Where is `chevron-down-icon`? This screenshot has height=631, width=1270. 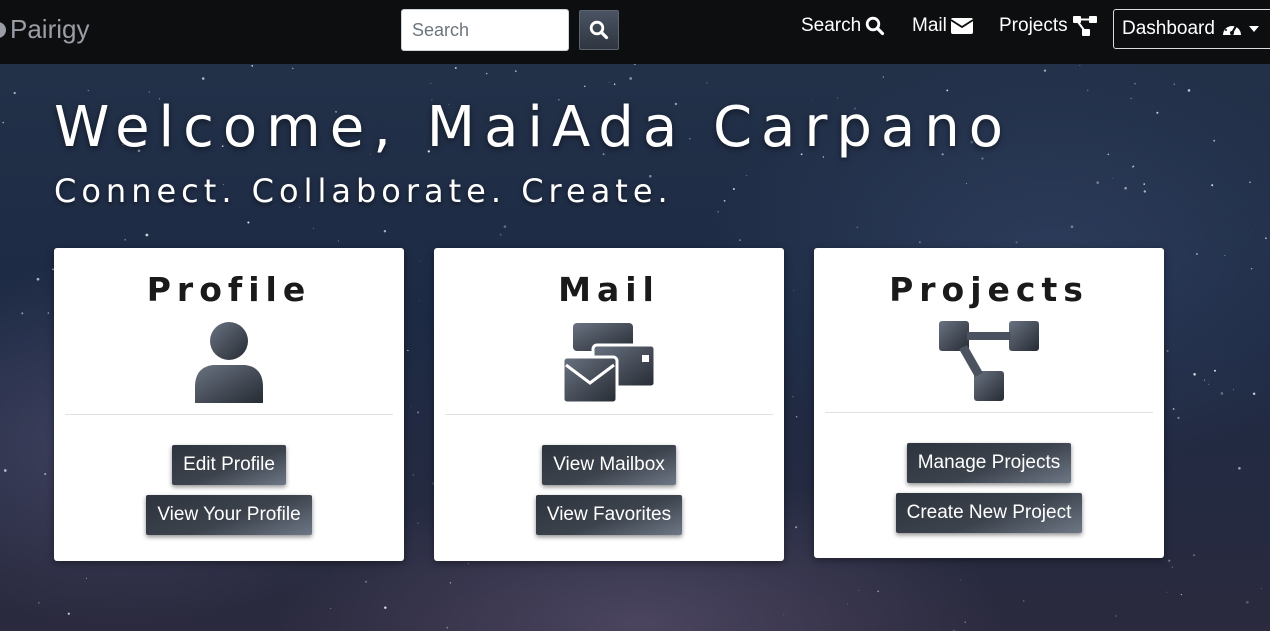
chevron-down-icon is located at coordinates (1253, 29).